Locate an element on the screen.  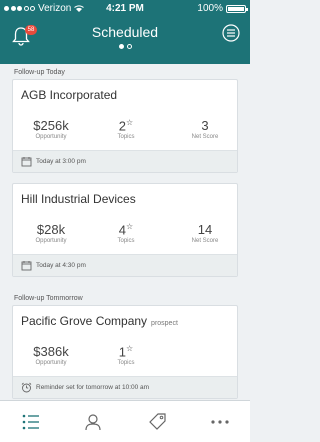
card-title-name: Pacific Grove Company is located at coordinates (84, 321).